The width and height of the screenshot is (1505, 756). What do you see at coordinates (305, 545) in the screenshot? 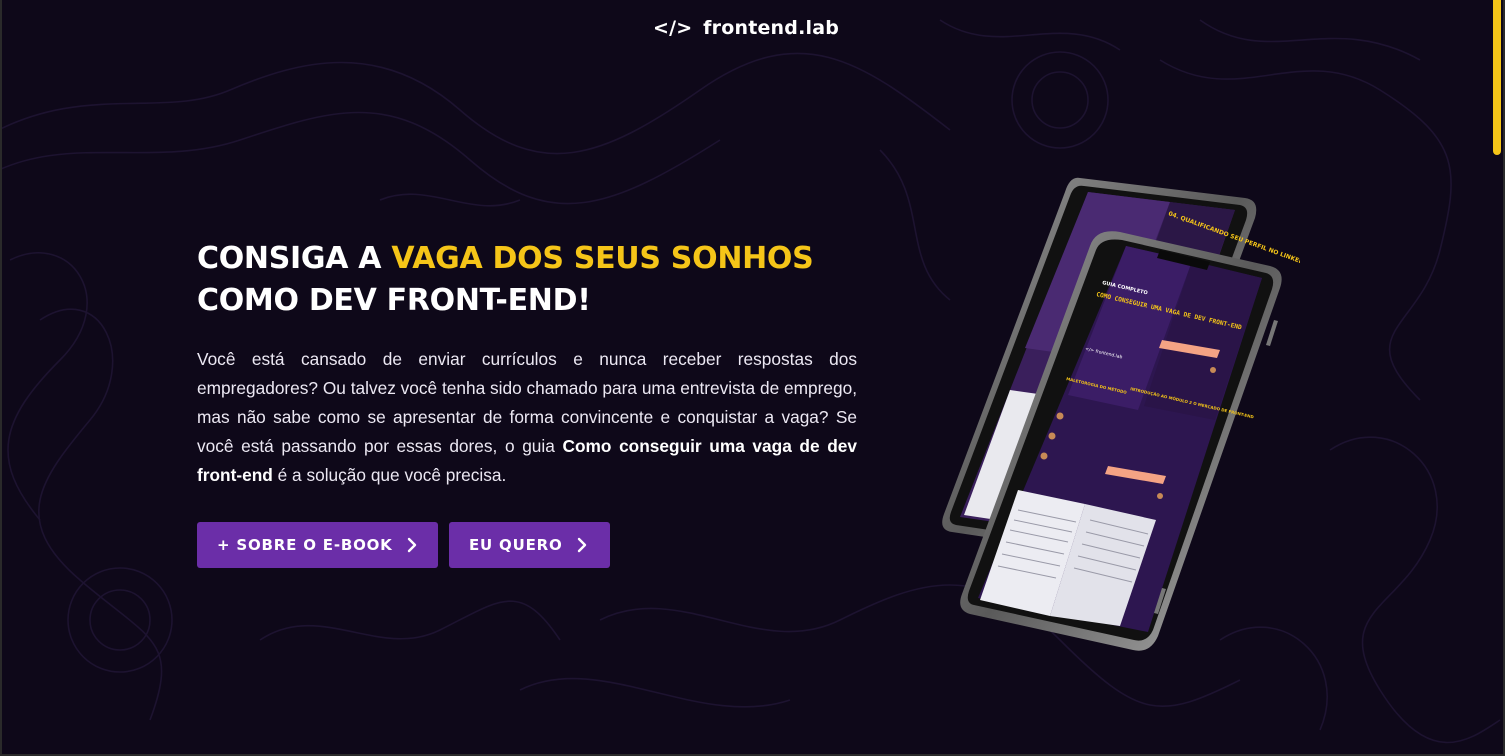
I see `about-ebook-label: + SOBRE O E-BOOK` at bounding box center [305, 545].